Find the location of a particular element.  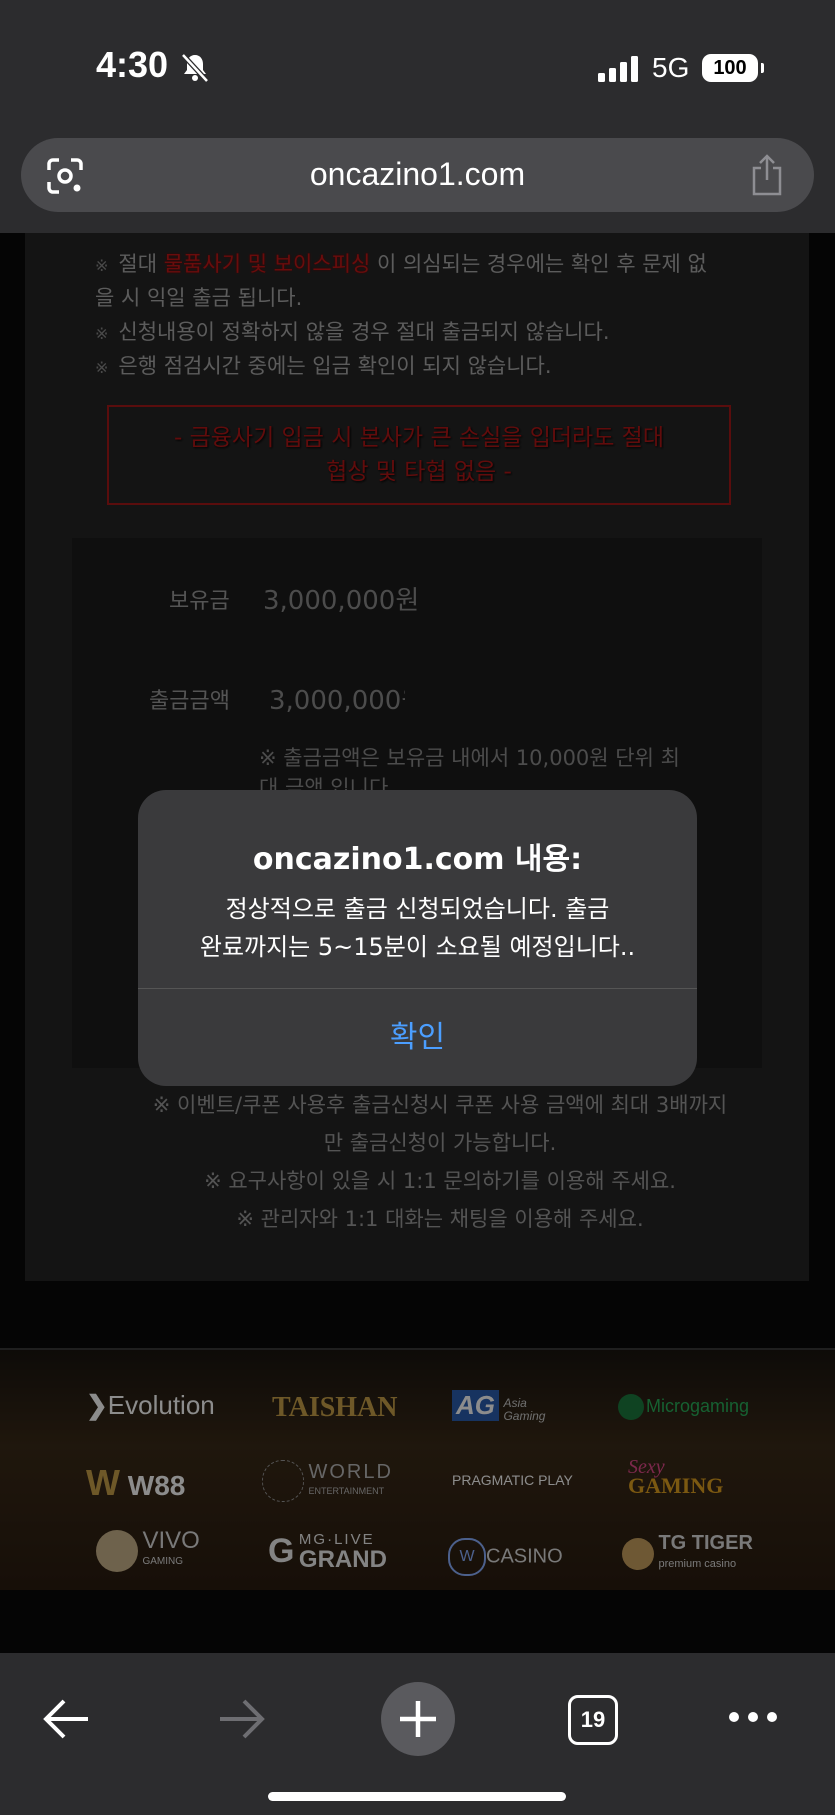

alert-title: oncazino1.com 내용: is located at coordinates (417, 859).